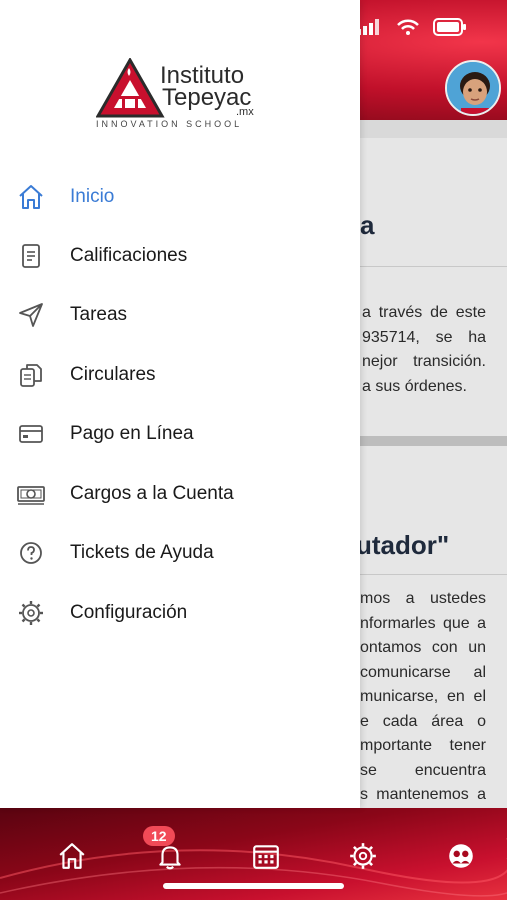 The image size is (507, 900). Describe the element at coordinates (31, 375) in the screenshot. I see `files-icon` at that location.